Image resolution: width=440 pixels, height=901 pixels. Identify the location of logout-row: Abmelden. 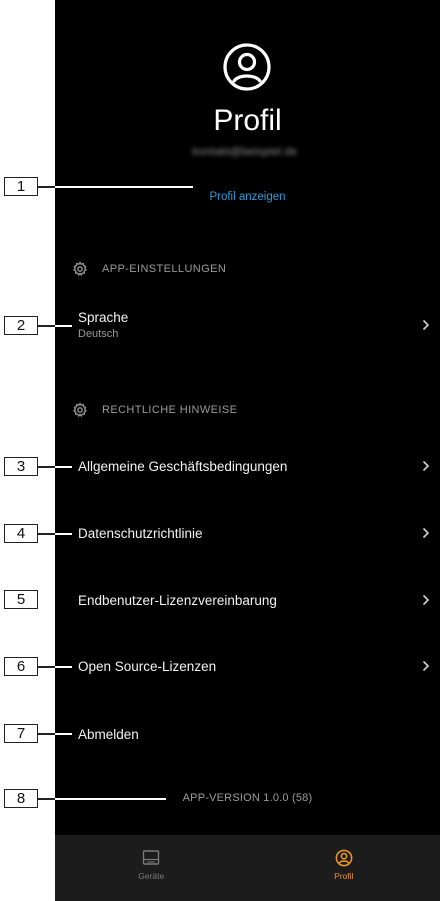
(247, 734).